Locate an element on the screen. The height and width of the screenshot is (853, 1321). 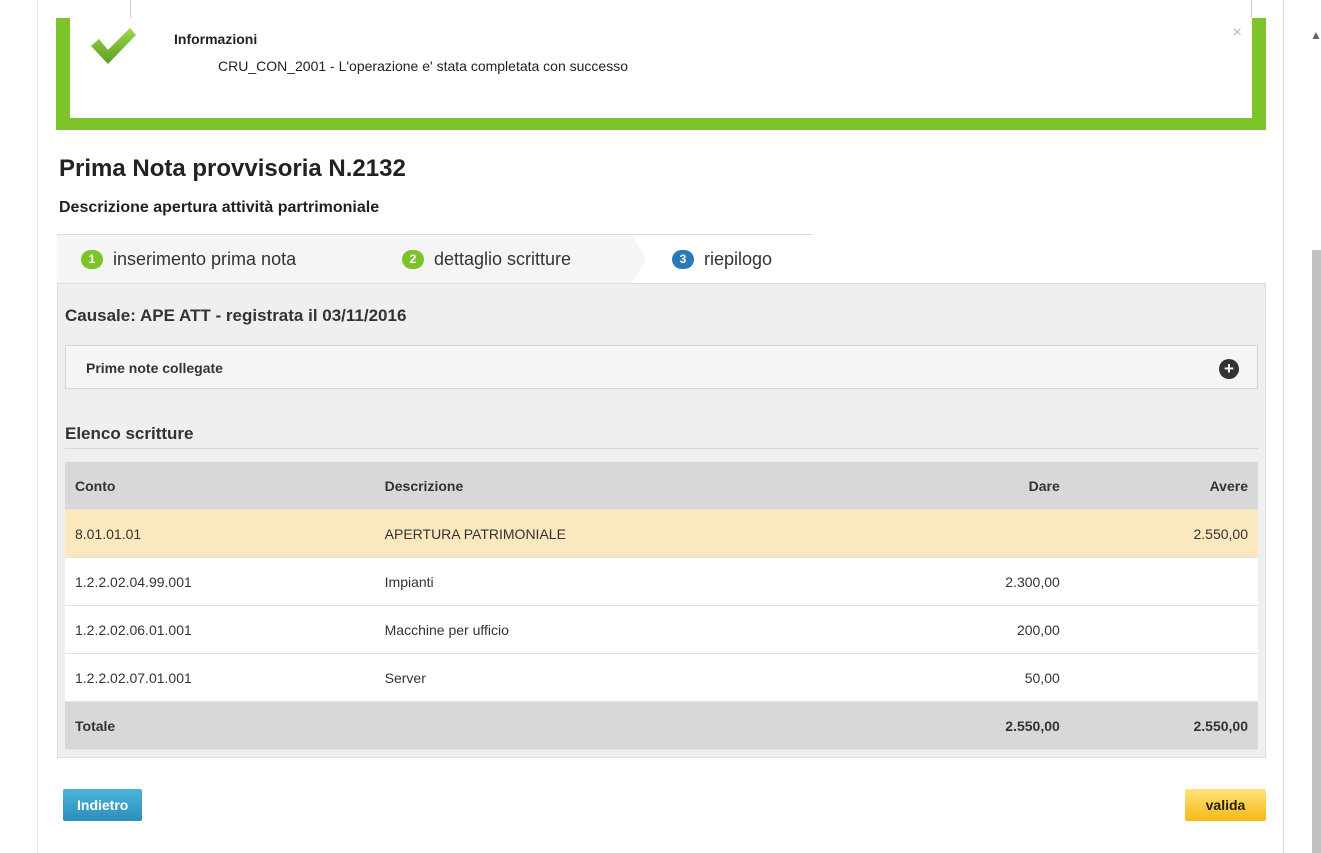
cell-descrizione: Impianti is located at coordinates (623, 581).